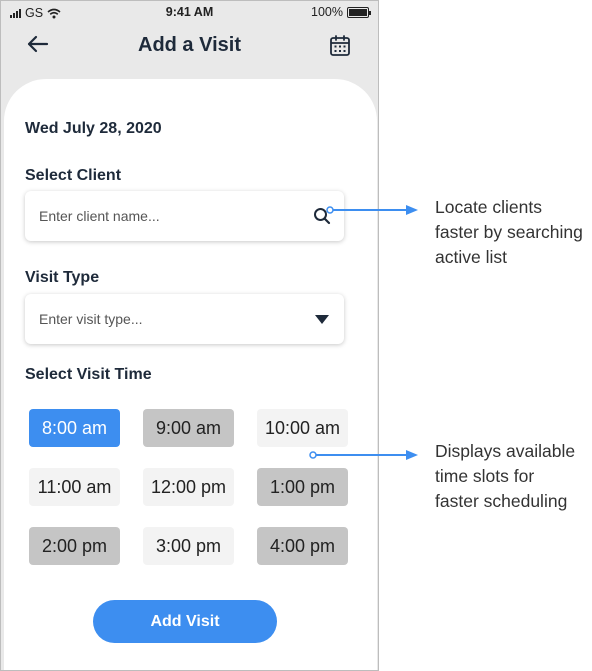 This screenshot has width=592, height=671. Describe the element at coordinates (363, 332) in the screenshot. I see `annotation-arrows` at that location.